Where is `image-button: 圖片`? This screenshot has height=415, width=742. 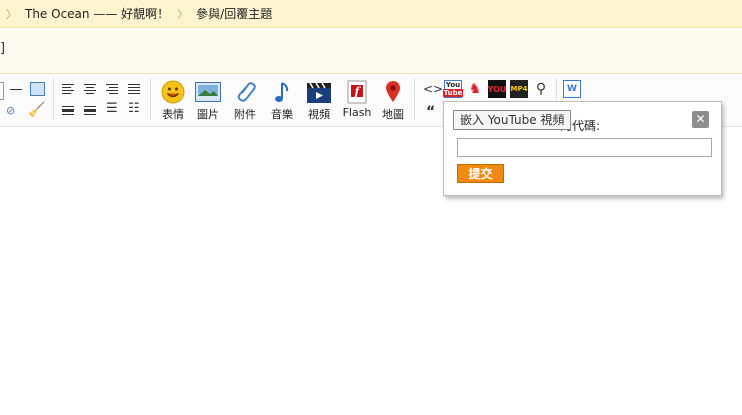
image-button: 圖片 is located at coordinates (208, 102).